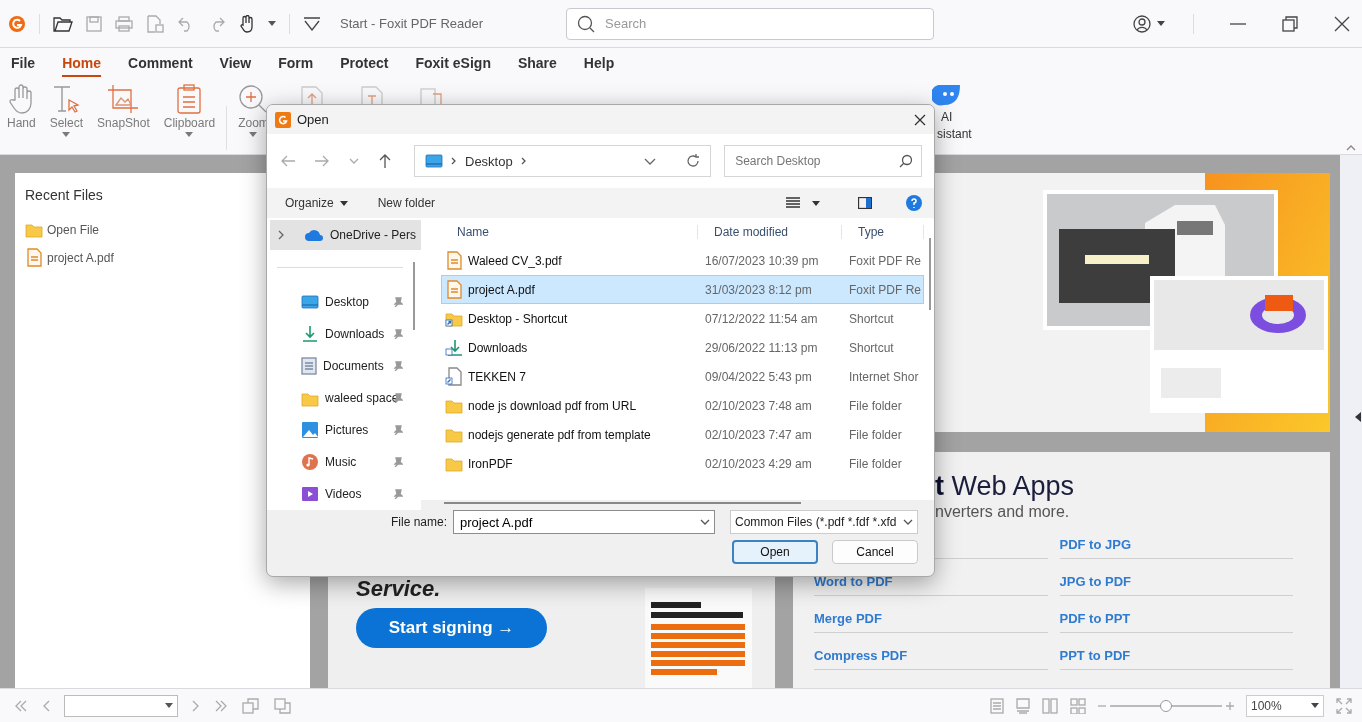 Image resolution: width=1362 pixels, height=722 pixels. I want to click on single-page-icon, so click(997, 705).